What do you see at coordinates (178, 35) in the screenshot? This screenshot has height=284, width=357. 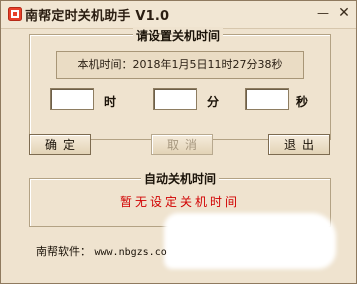 I see `set-time-group-title: 请设置关机时间` at bounding box center [178, 35].